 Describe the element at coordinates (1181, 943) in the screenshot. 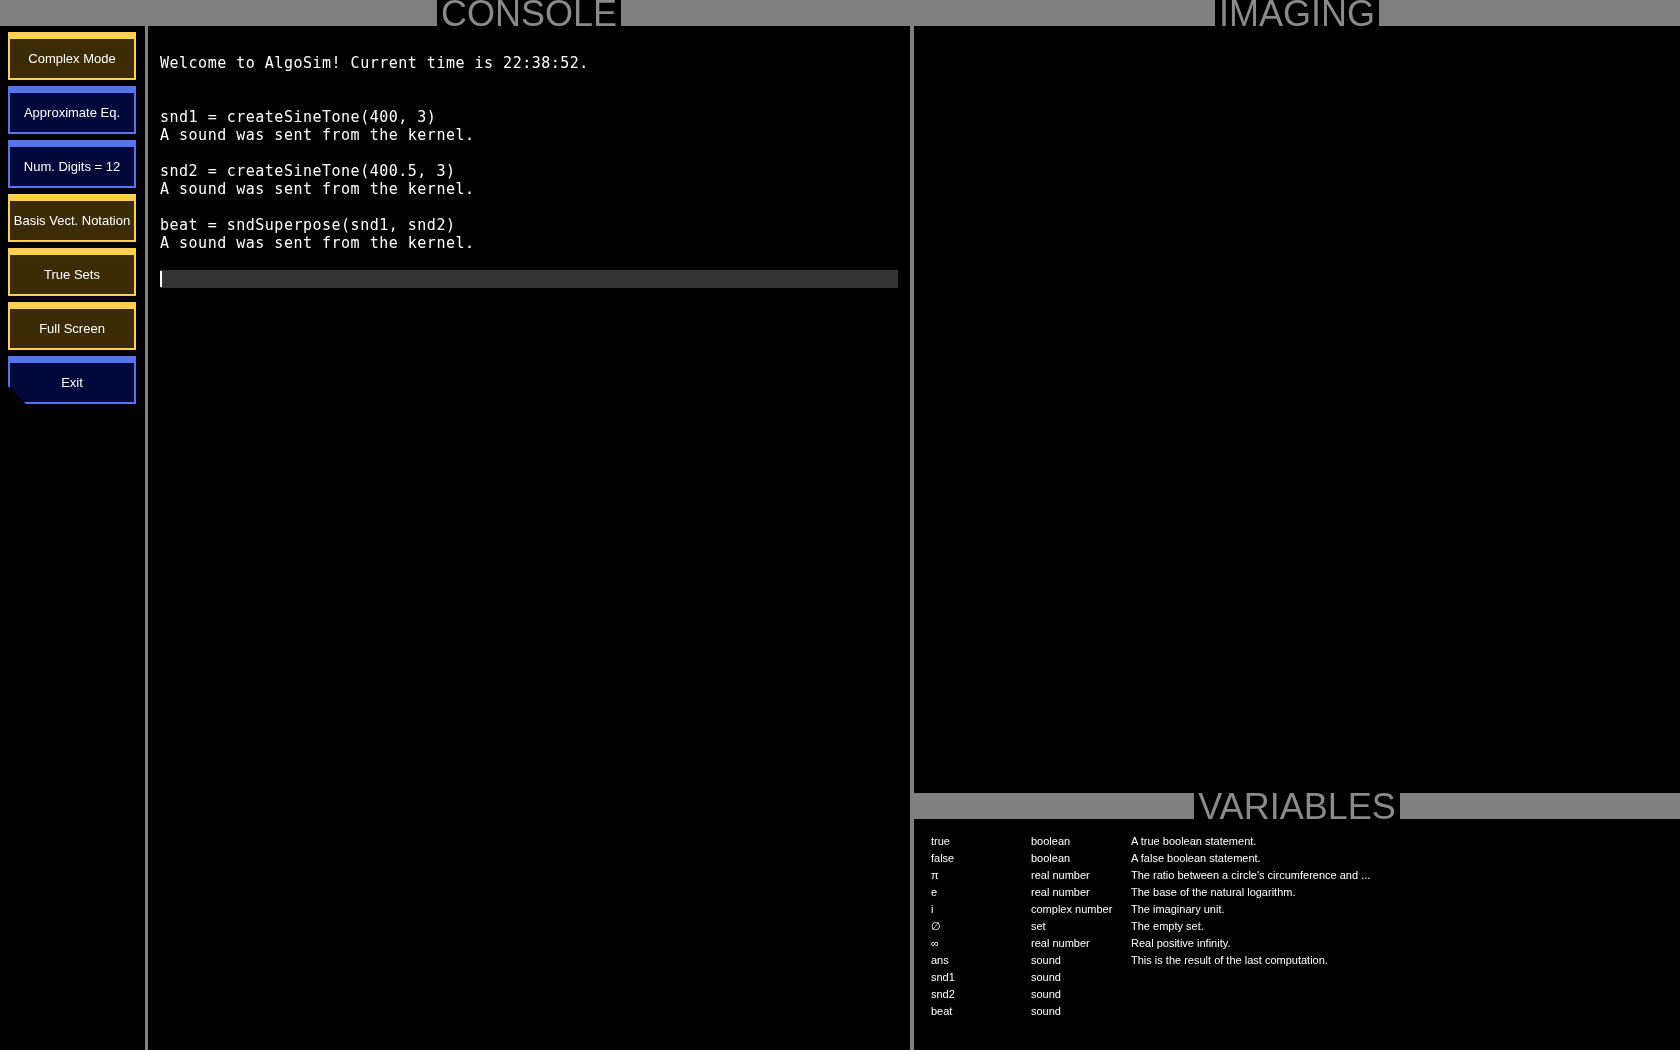

I see `variable-description: Real positive infinity.` at that location.